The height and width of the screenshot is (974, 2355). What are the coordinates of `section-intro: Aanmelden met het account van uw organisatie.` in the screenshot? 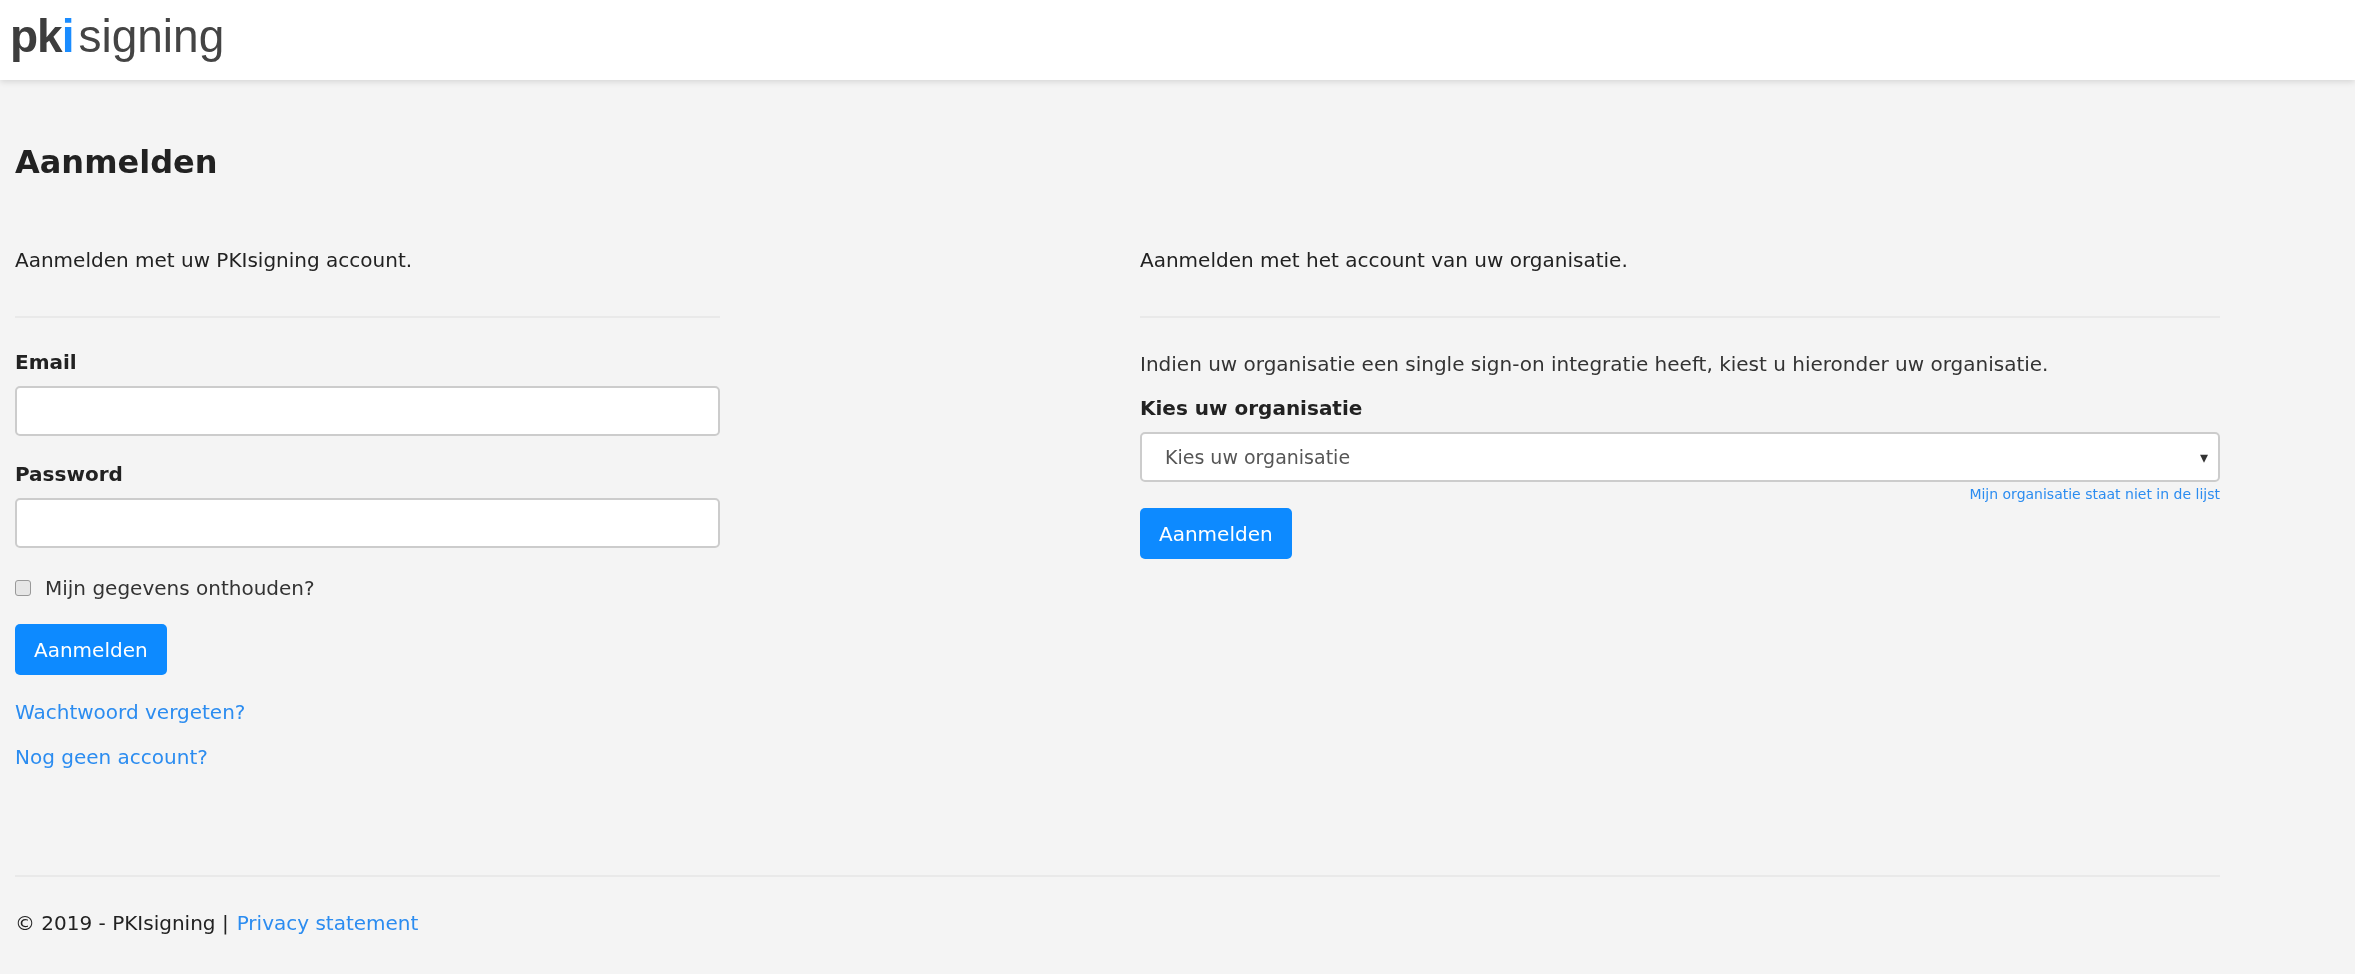 It's located at (1384, 260).